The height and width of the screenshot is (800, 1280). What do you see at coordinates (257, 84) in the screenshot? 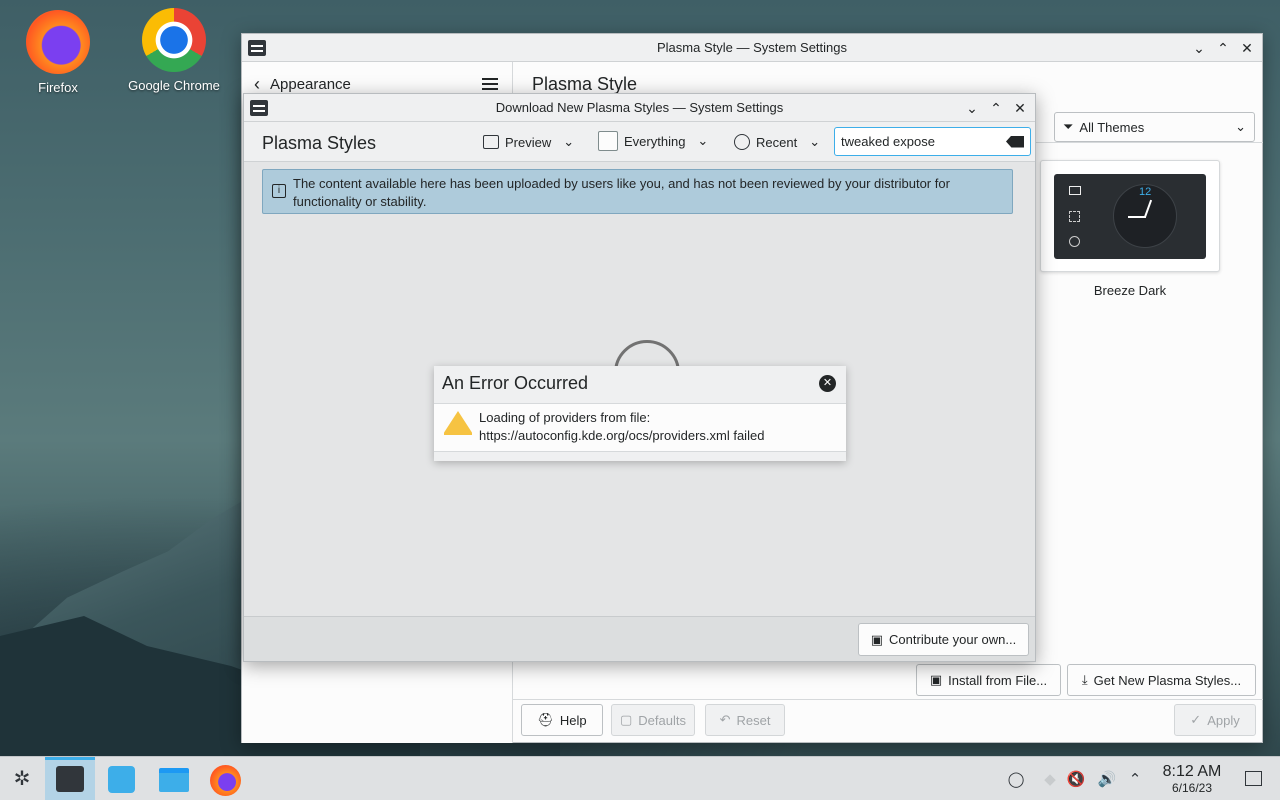
I see `chevron-left-icon: ‹` at bounding box center [257, 84].